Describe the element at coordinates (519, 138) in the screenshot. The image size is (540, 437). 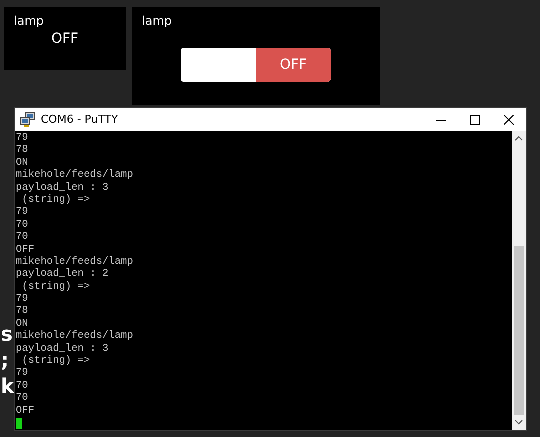
I see `scroll-up-icon` at that location.